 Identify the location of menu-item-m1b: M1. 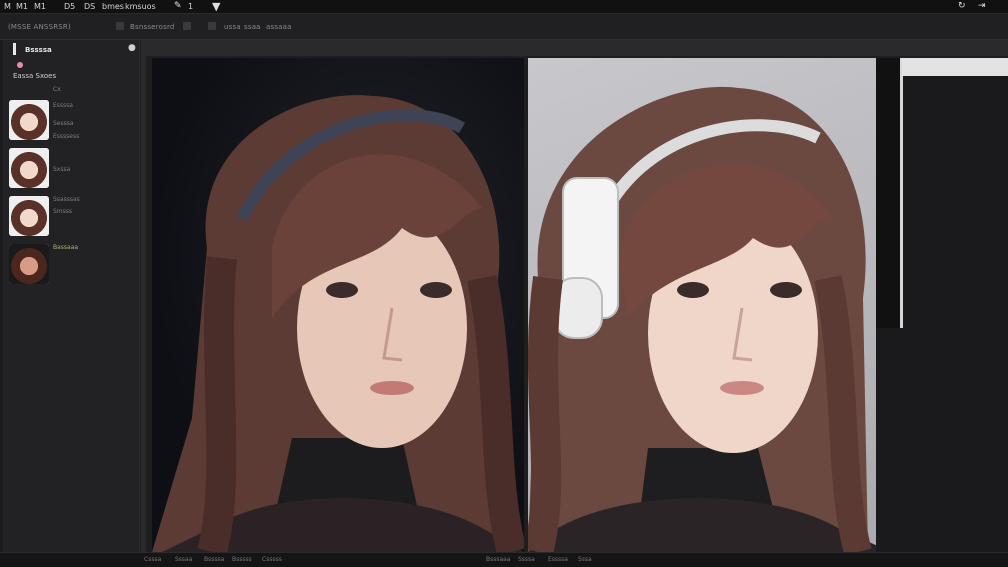
(40, 6).